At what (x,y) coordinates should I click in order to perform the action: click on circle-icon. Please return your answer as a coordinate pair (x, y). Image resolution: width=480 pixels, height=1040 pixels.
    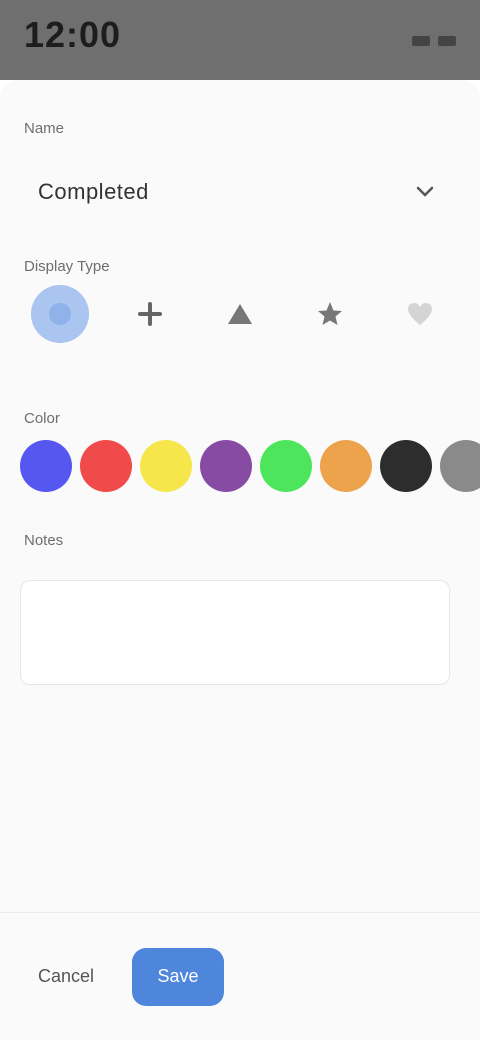
    Looking at the image, I should click on (60, 314).